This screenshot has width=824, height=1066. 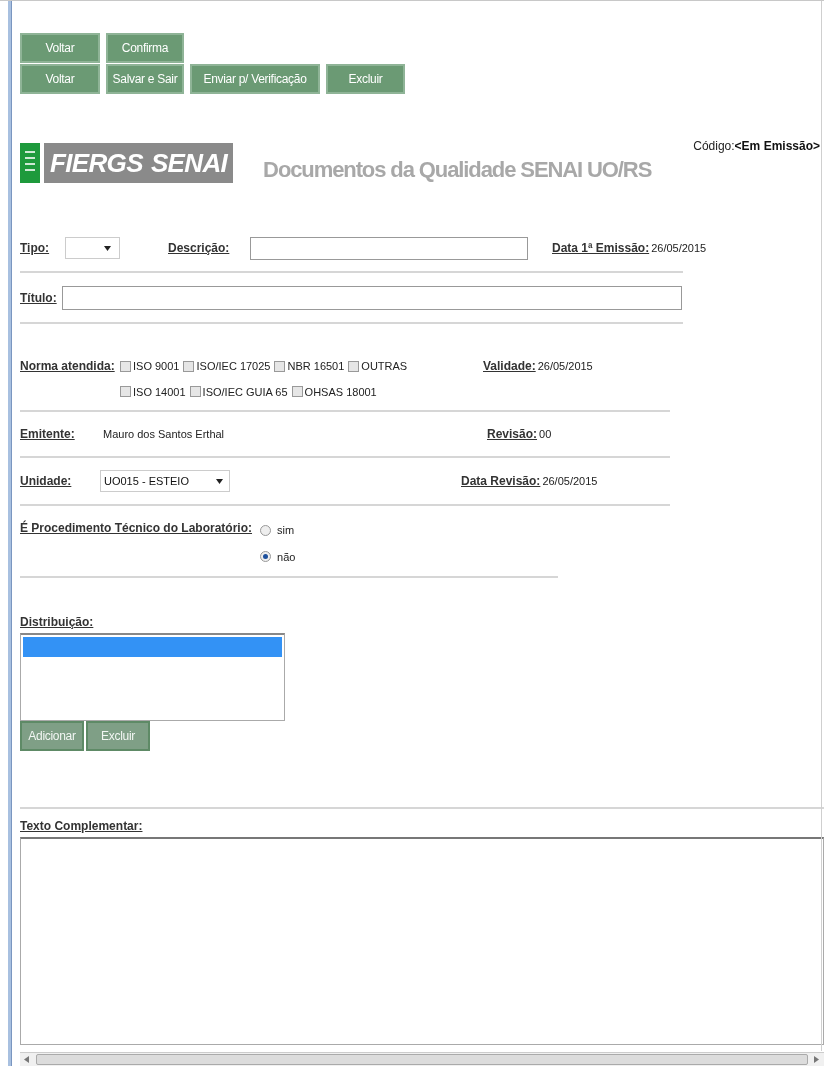 I want to click on field-label: Tipo:, so click(x=35, y=248).